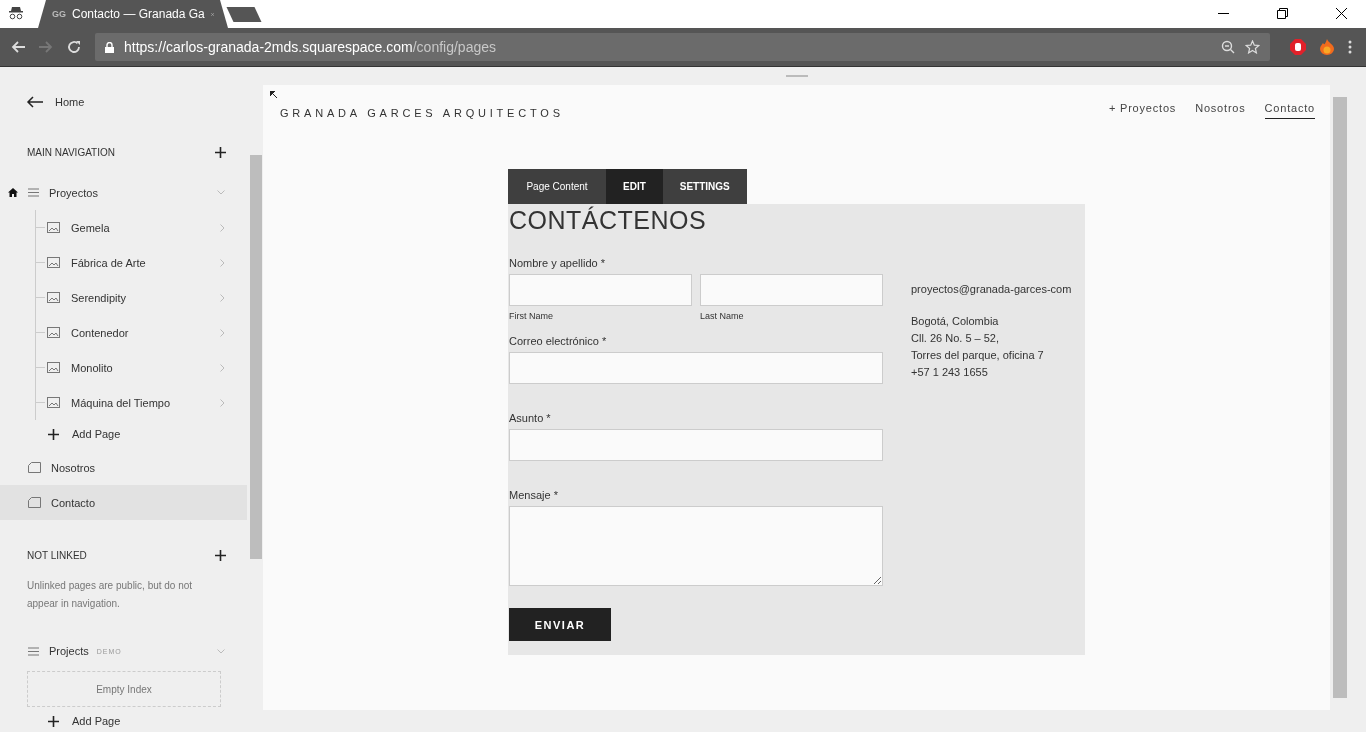  Describe the element at coordinates (141, 367) in the screenshot. I see `nav-page-item: Monolito` at that location.